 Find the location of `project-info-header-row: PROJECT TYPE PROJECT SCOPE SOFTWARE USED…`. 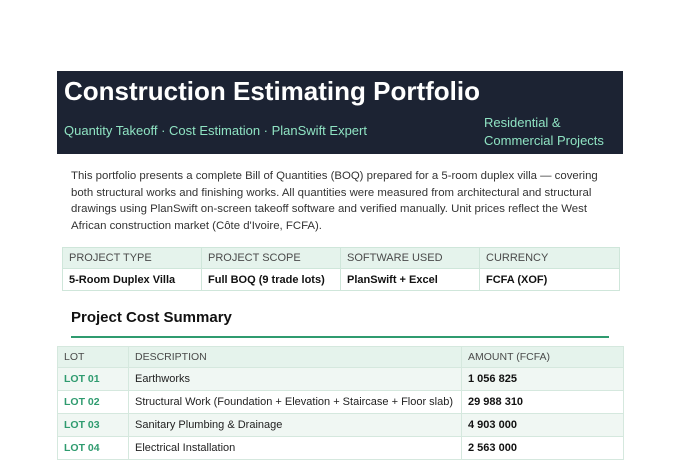

project-info-header-row: PROJECT TYPE PROJECT SCOPE SOFTWARE USED… is located at coordinates (341, 258).